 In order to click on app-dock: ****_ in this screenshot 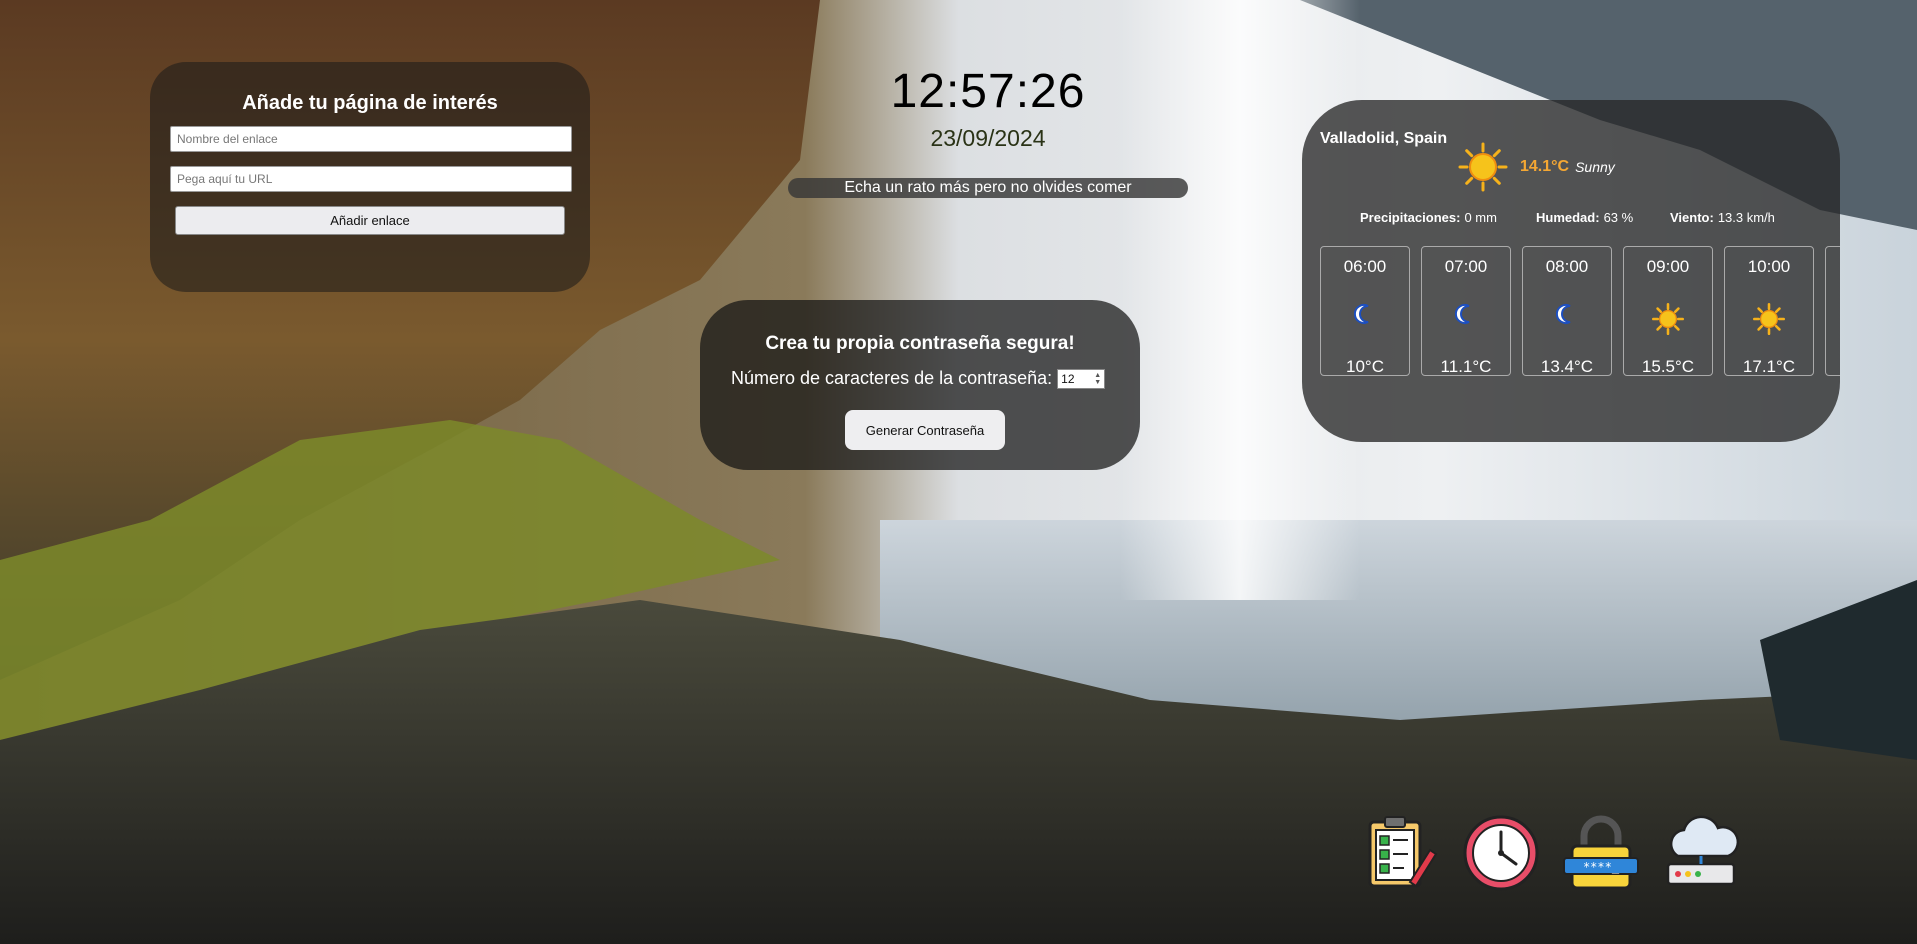, I will do `click(1551, 853)`.